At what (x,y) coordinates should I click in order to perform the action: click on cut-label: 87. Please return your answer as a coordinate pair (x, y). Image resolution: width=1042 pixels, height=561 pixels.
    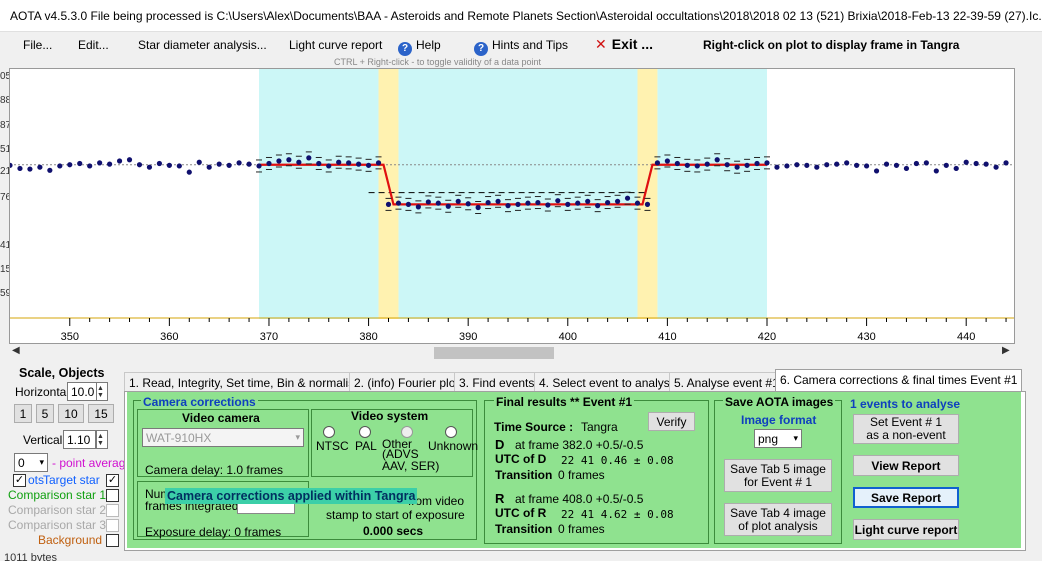
    Looking at the image, I should click on (4, 125).